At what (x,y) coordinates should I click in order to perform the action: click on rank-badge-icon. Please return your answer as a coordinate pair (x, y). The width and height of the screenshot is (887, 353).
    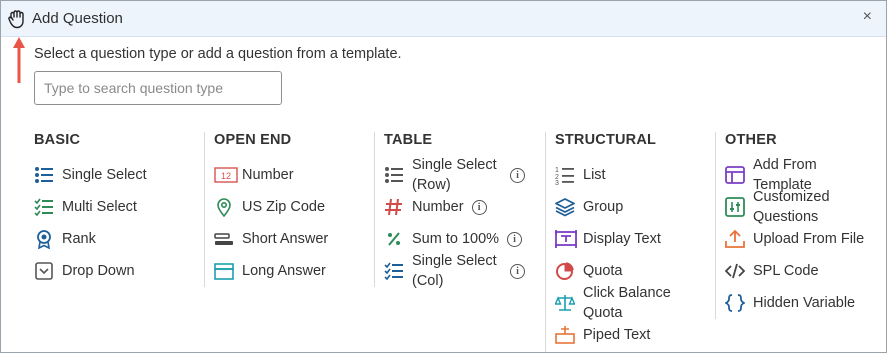
    Looking at the image, I should click on (44, 239).